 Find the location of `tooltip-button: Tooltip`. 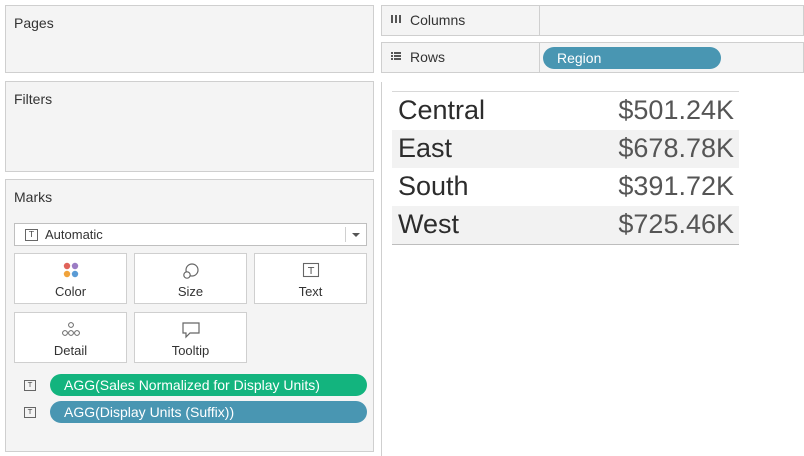

tooltip-button: Tooltip is located at coordinates (190, 337).